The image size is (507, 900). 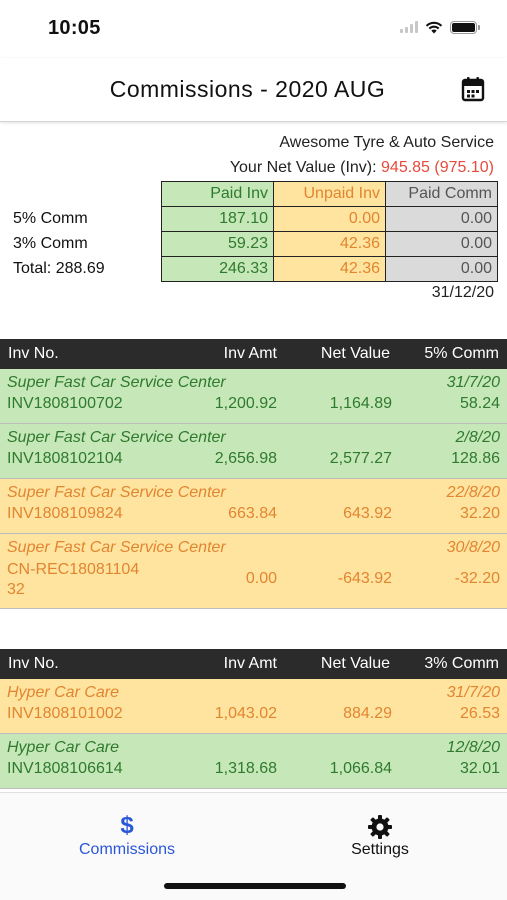 What do you see at coordinates (441, 194) in the screenshot?
I see `summary-header-comm: Paid Comm` at bounding box center [441, 194].